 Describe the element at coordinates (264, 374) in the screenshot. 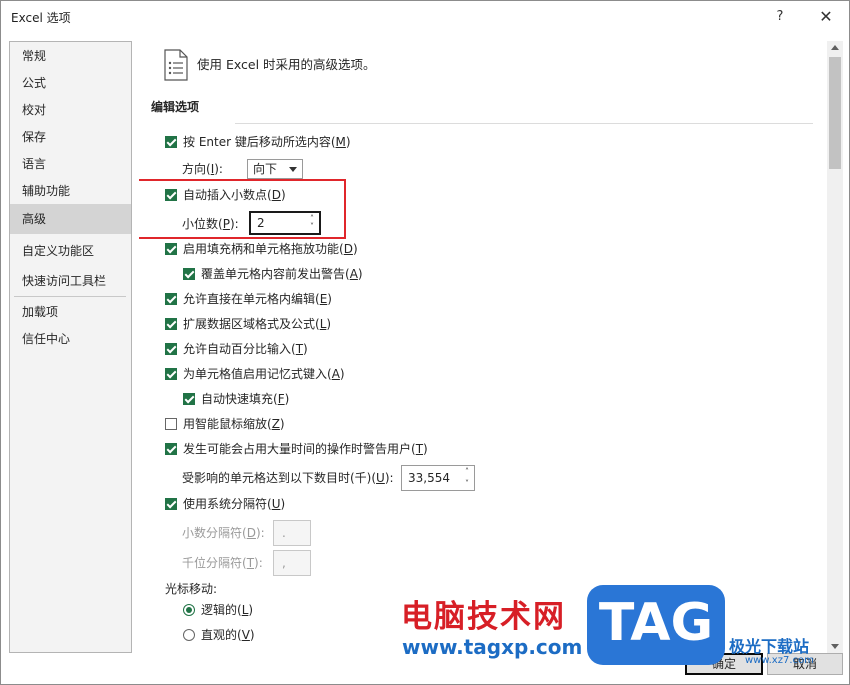

I see `autocomplete-label: 为单元格值启用记忆式键入(A)` at that location.